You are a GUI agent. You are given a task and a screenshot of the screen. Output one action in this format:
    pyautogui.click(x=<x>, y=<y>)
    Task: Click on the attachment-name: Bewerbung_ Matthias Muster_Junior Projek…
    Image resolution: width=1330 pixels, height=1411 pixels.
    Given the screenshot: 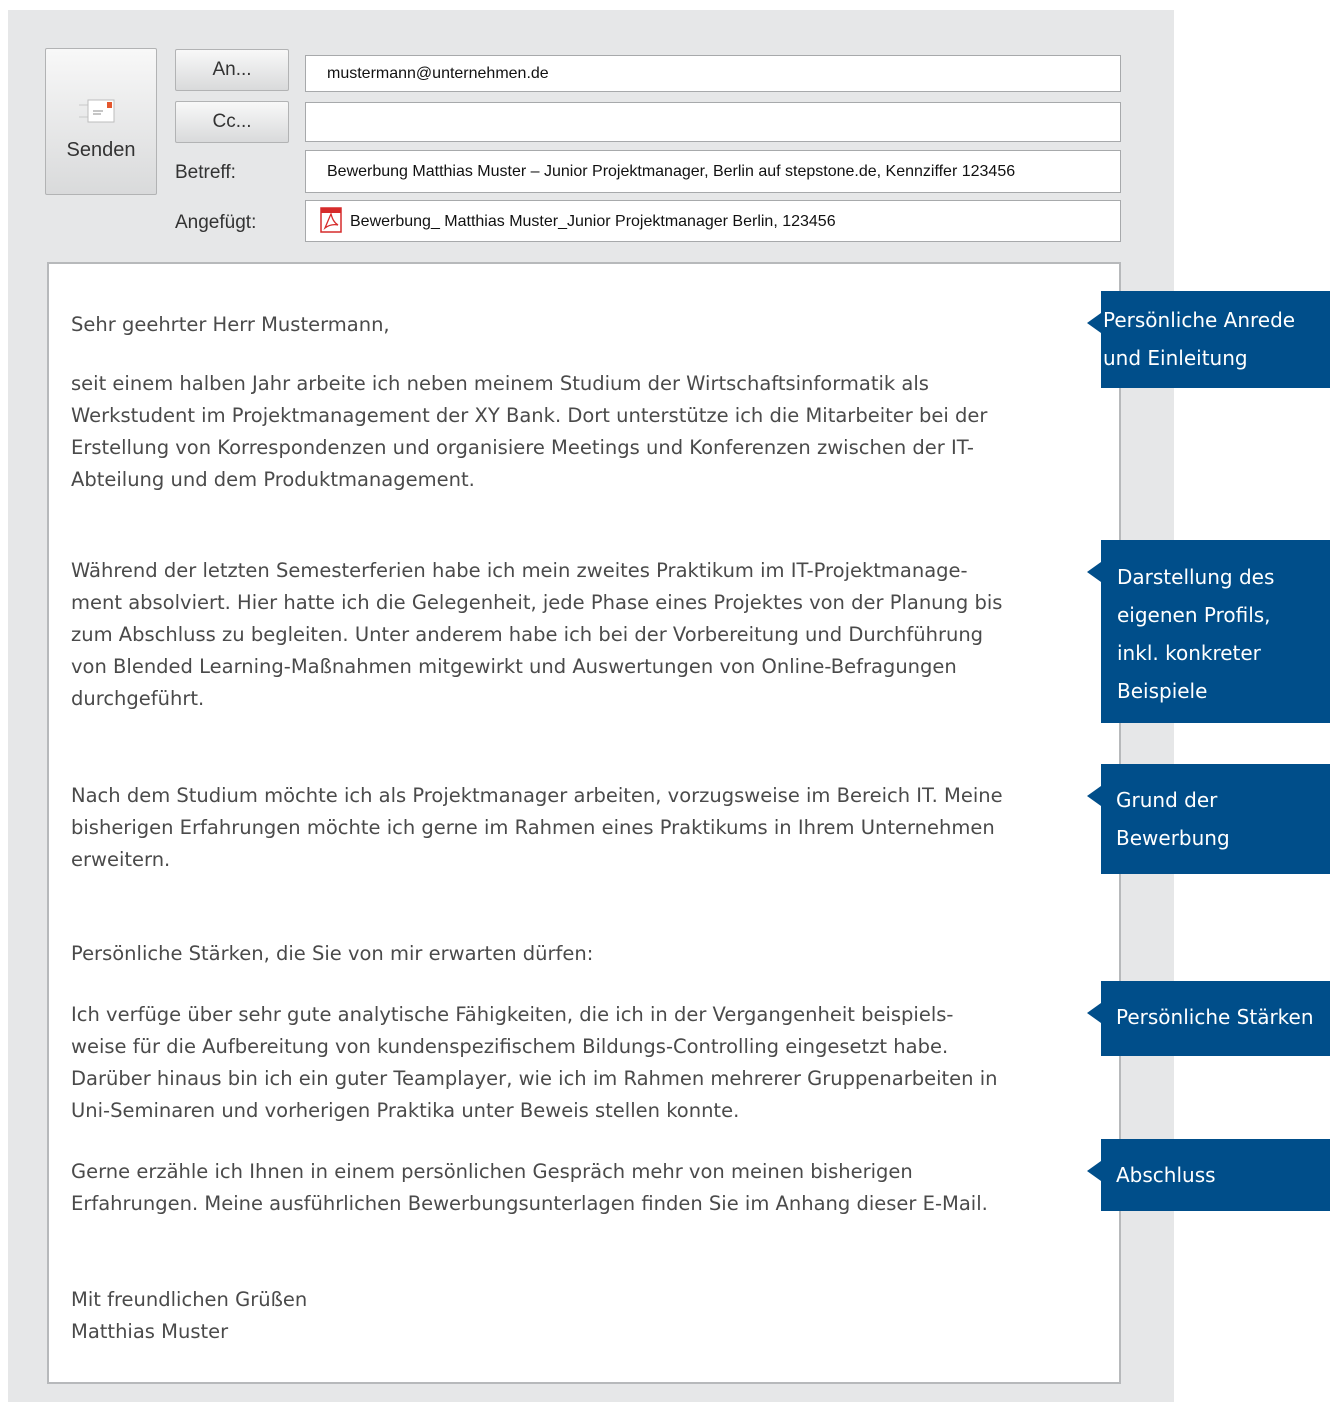 What is the action you would take?
    pyautogui.click(x=593, y=221)
    